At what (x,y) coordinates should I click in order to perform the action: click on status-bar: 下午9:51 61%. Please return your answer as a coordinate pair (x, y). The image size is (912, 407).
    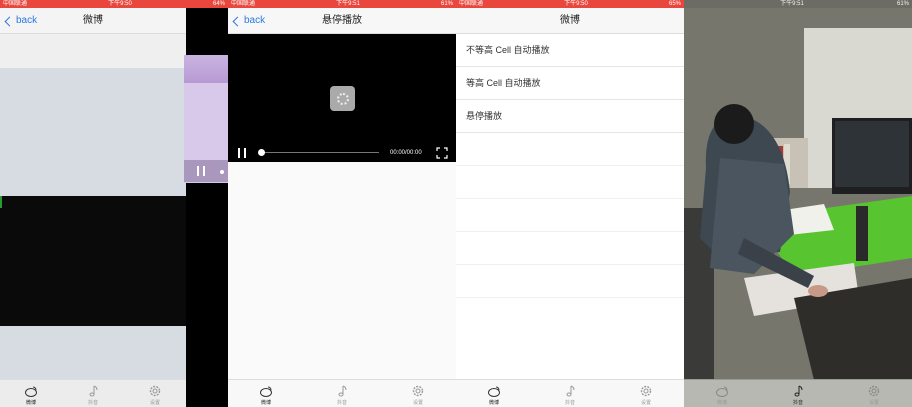
    Looking at the image, I should click on (798, 4).